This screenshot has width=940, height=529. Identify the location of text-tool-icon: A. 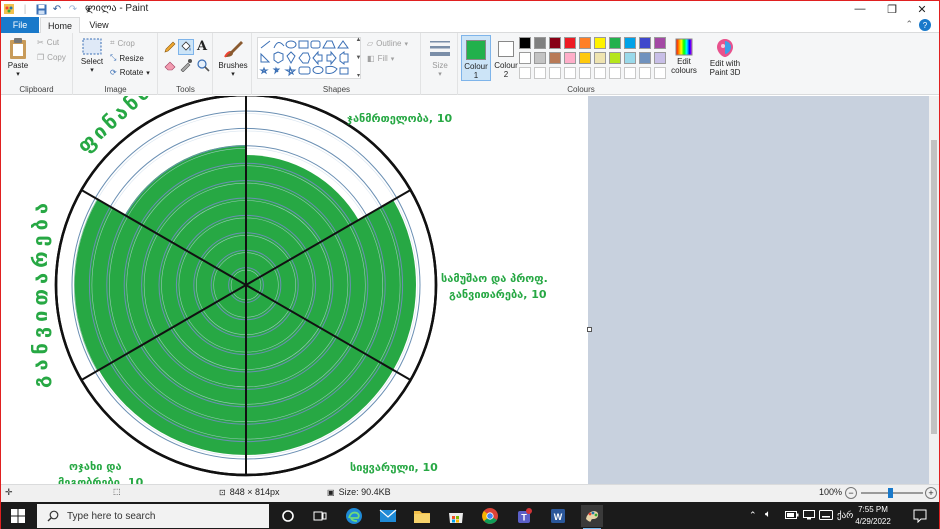
(202, 46).